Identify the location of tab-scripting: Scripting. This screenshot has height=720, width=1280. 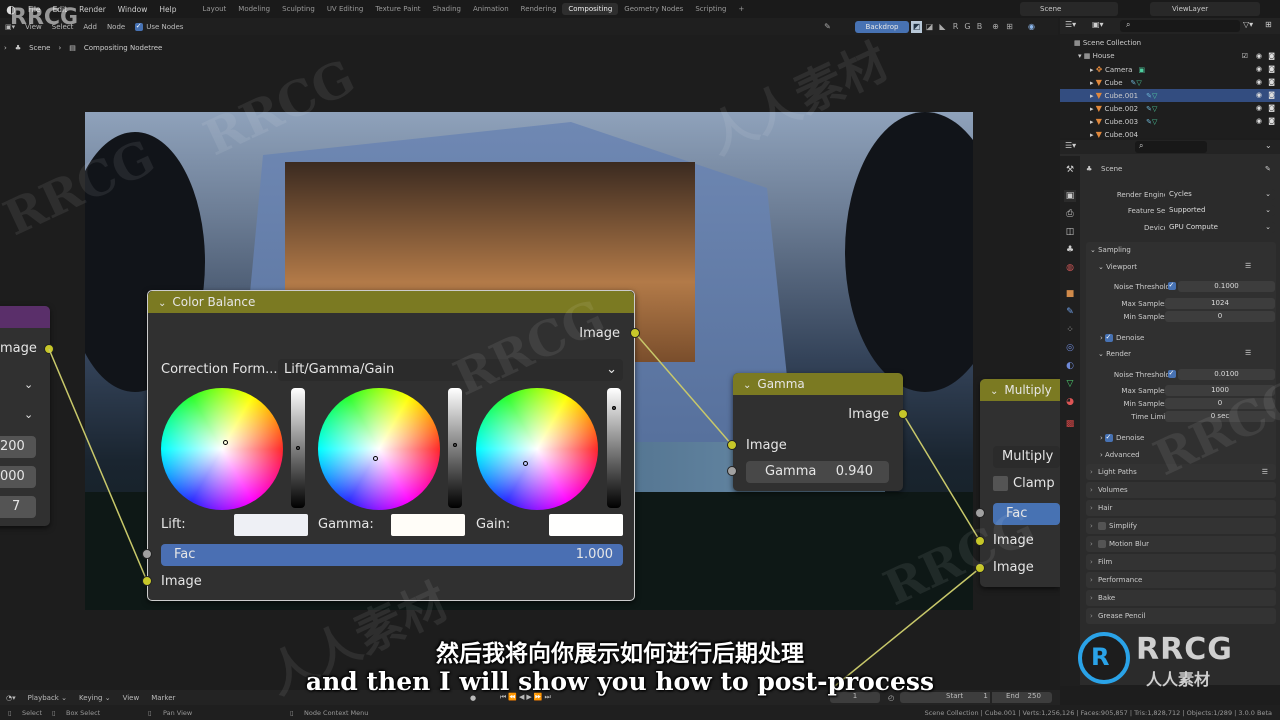
(710, 9).